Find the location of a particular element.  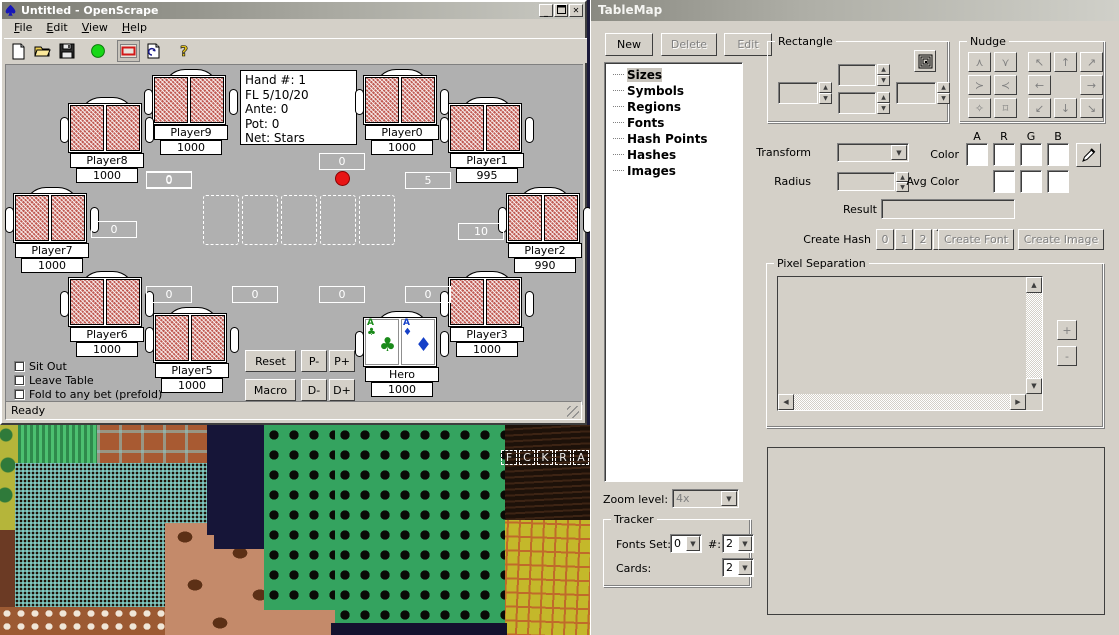

seat-player7: Player7 1000 is located at coordinates (52, 230).